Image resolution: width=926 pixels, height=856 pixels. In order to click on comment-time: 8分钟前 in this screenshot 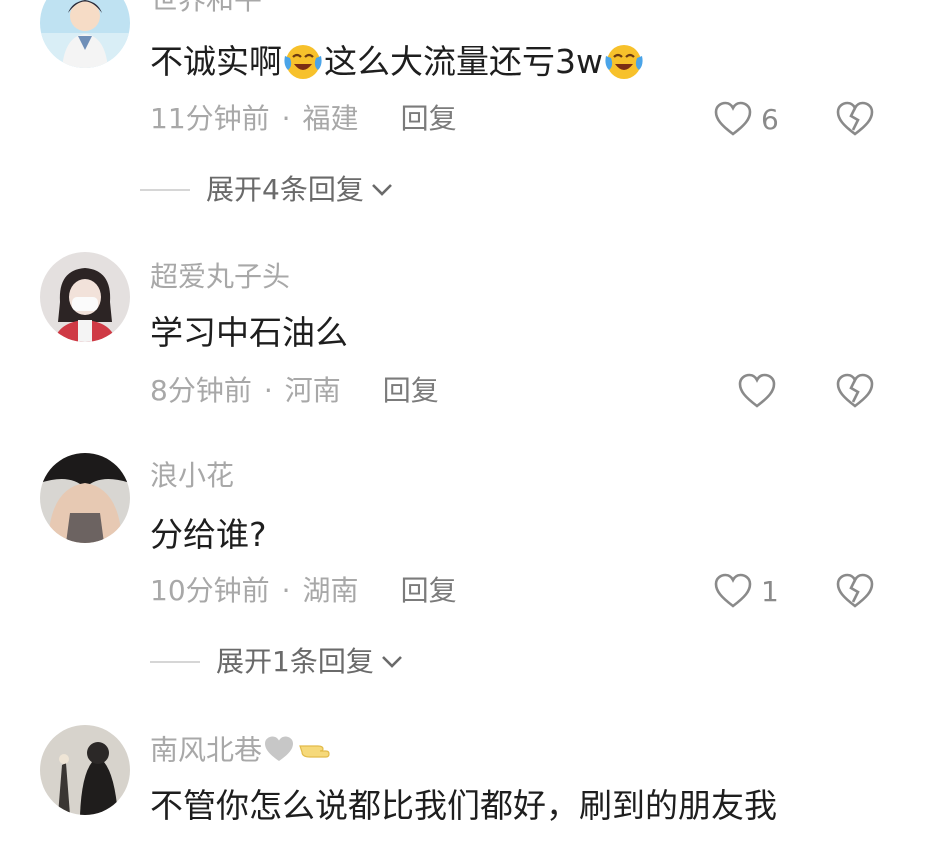, I will do `click(201, 390)`.